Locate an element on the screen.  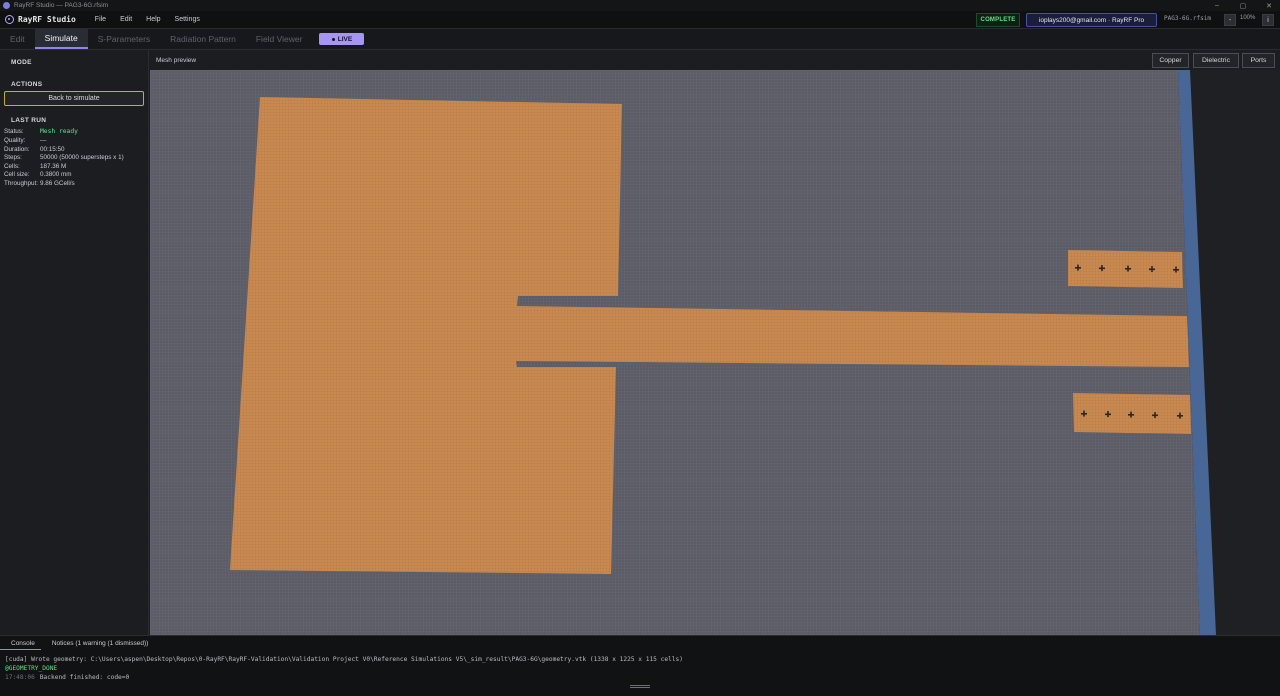
brand: RayRF Studio is located at coordinates (40, 19).